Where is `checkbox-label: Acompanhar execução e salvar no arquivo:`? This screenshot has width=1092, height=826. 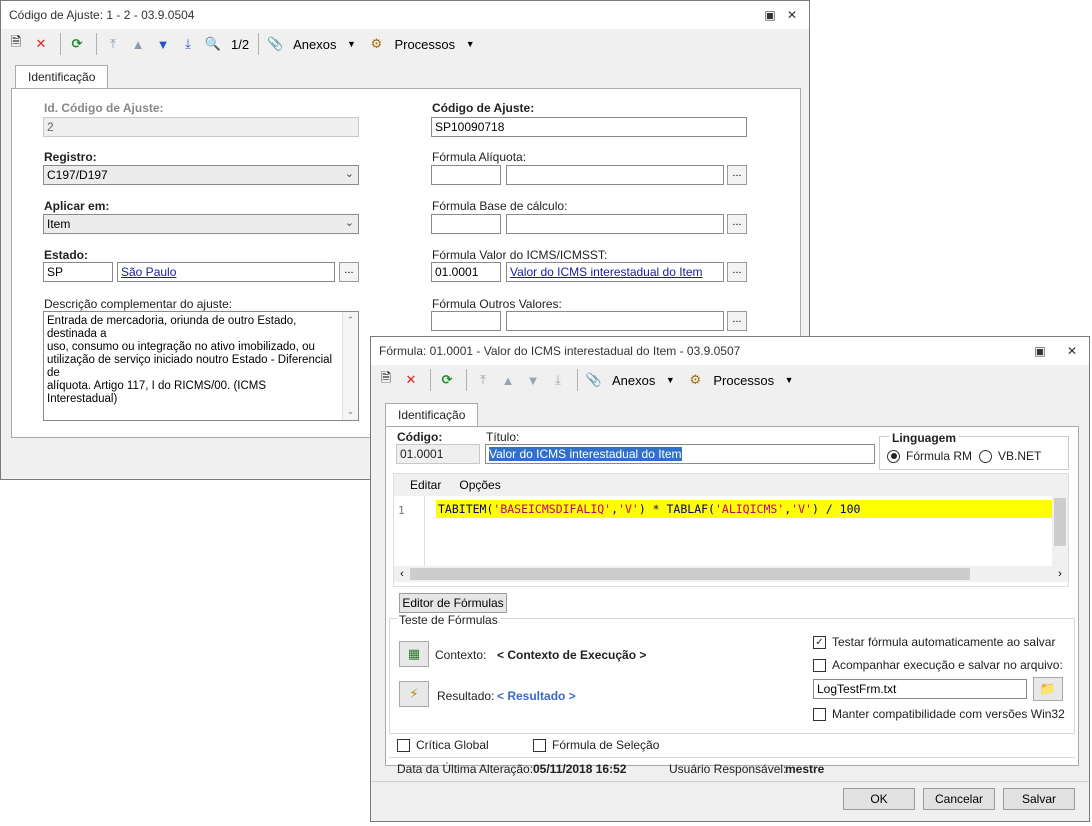
checkbox-label: Acompanhar execução e salvar no arquivo: is located at coordinates (947, 665).